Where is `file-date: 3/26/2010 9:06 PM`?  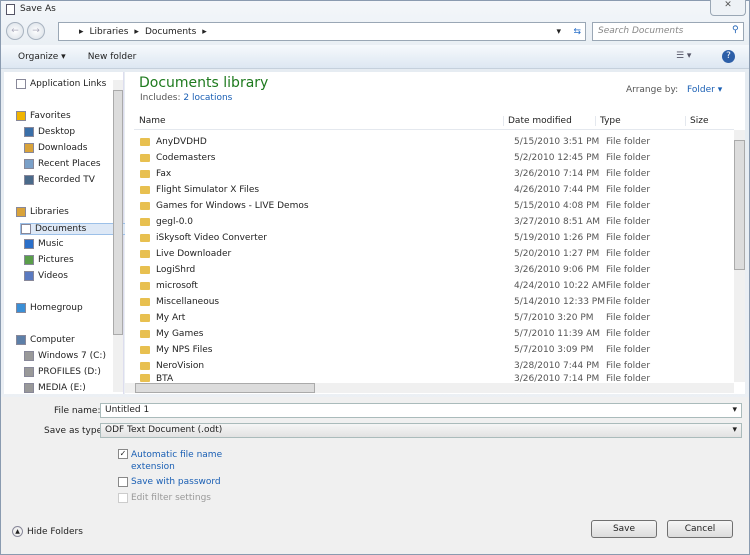
file-date: 3/26/2010 9:06 PM is located at coordinates (557, 270).